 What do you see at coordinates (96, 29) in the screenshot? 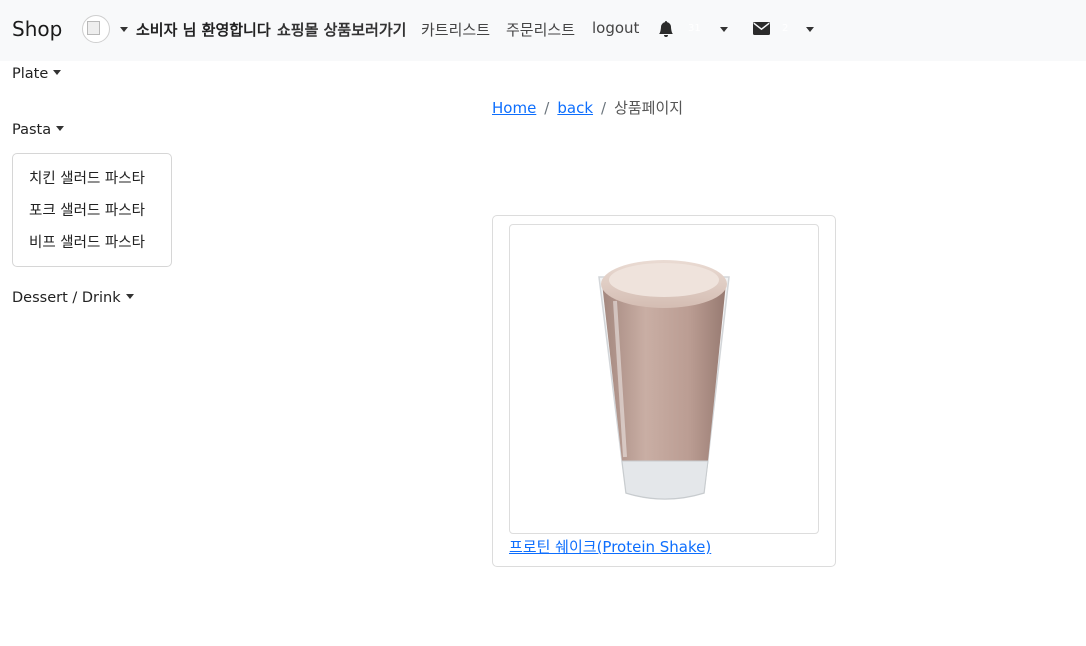
I see `avatar` at bounding box center [96, 29].